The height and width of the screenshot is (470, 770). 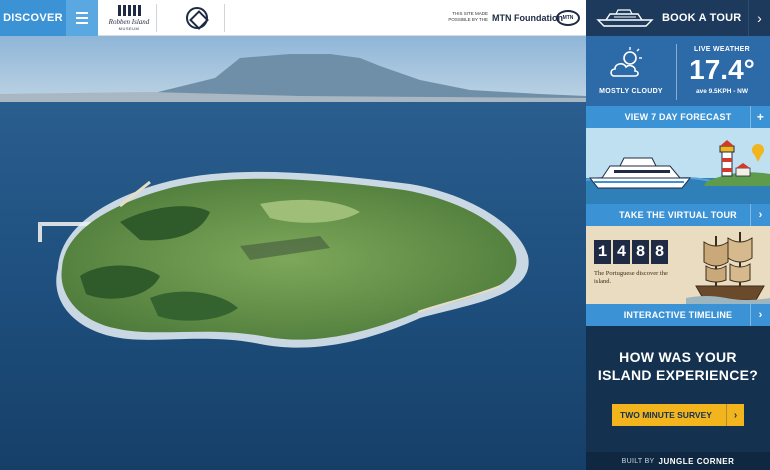 I want to click on forecast-label: VIEW 7 DAY FORECAST, so click(x=678, y=117).